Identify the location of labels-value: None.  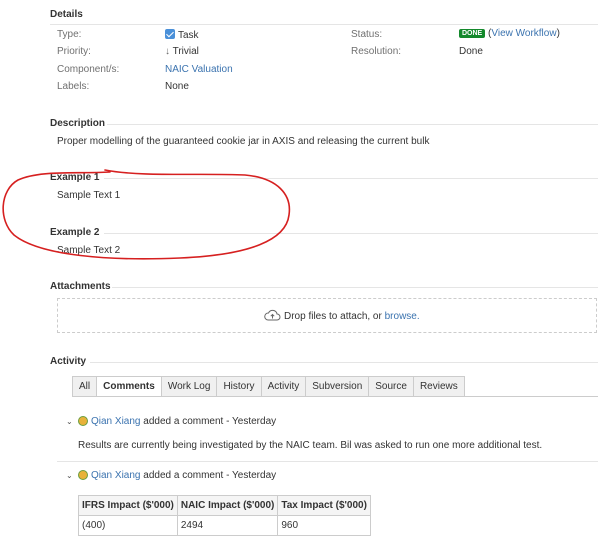
(177, 86).